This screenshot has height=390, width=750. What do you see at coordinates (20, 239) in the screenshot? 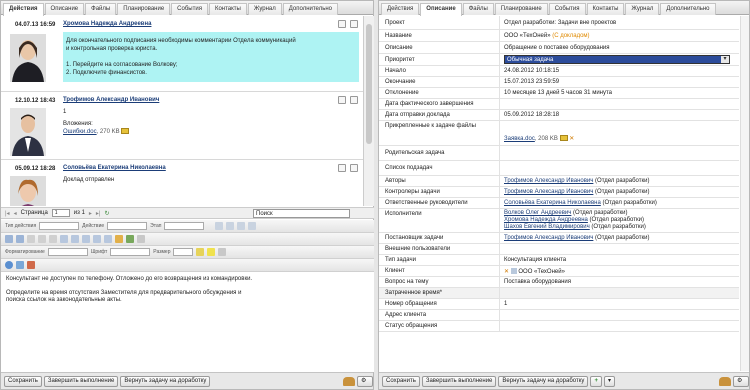
I see `redo-icon` at bounding box center [20, 239].